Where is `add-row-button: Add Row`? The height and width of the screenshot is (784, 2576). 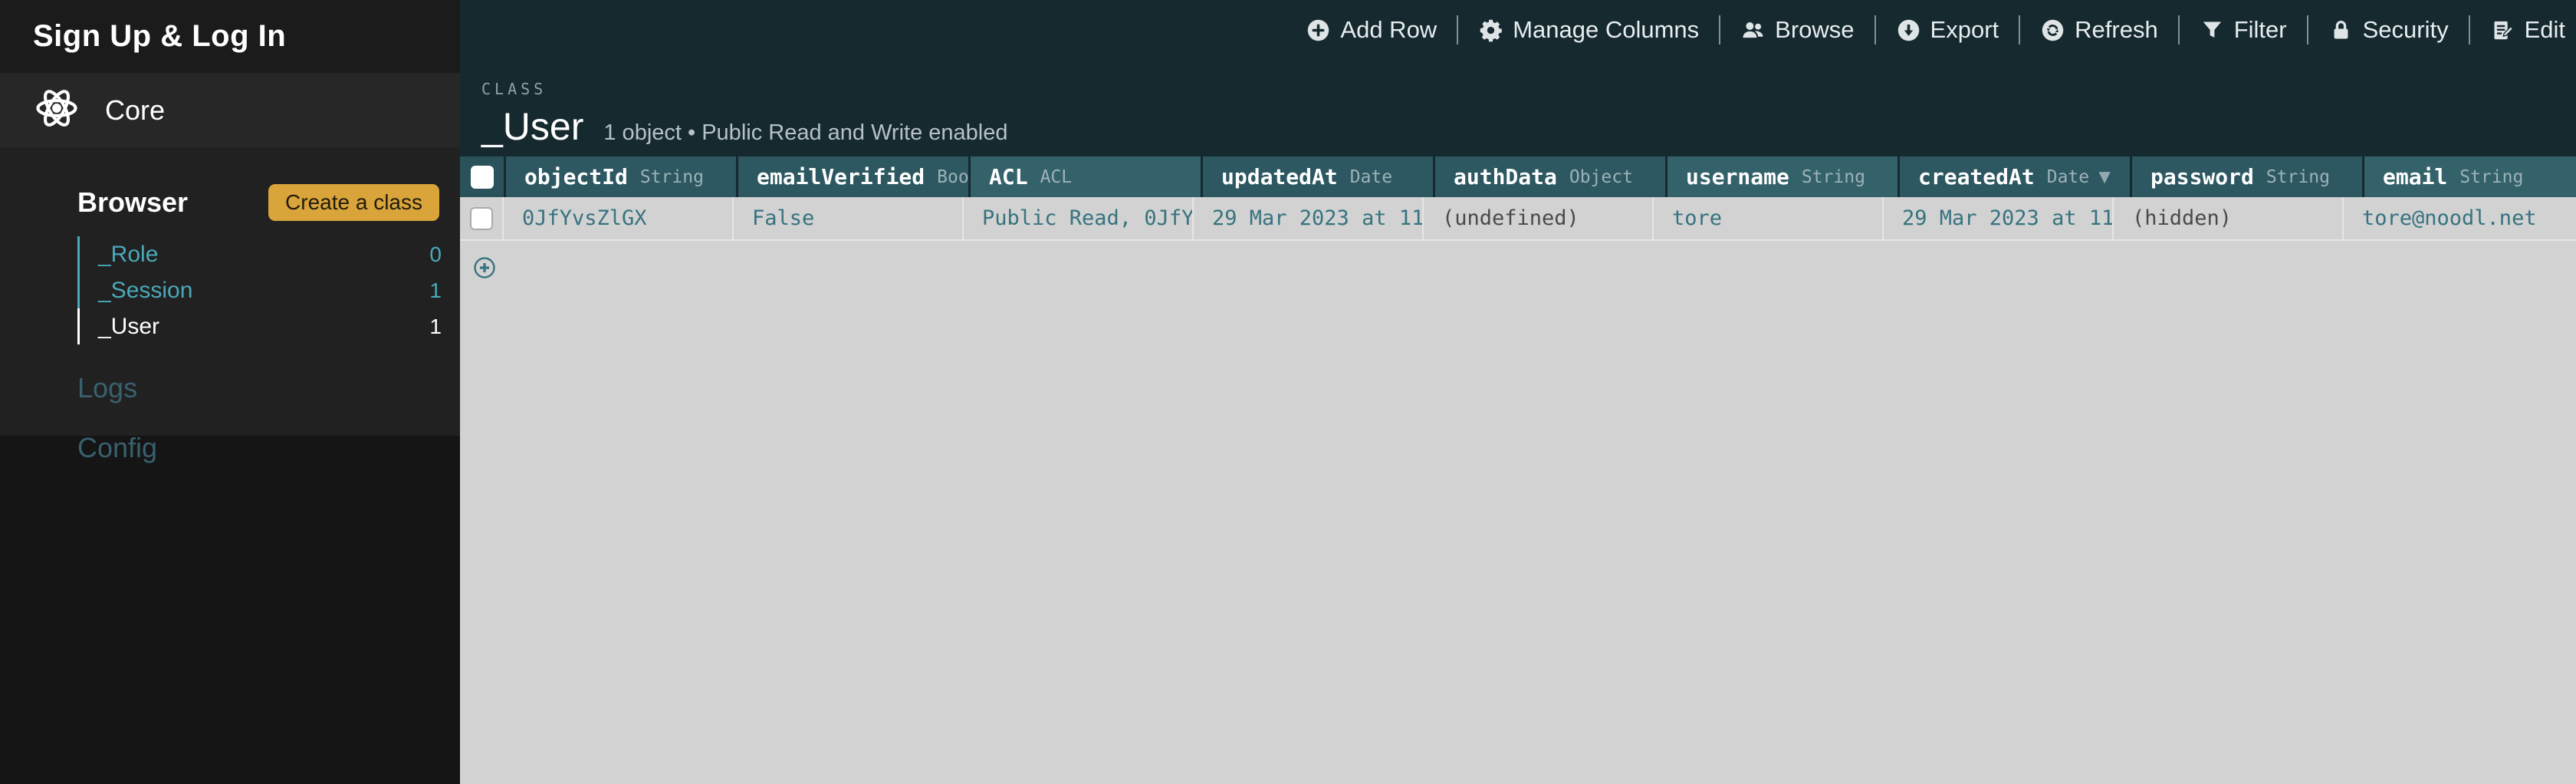 add-row-button: Add Row is located at coordinates (1372, 30).